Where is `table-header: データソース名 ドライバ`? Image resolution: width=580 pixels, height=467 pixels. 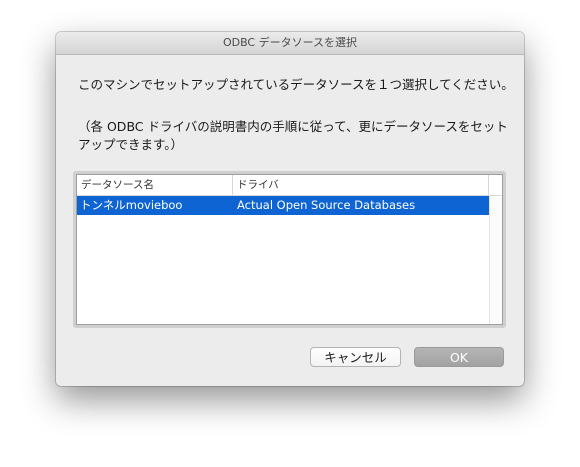 table-header: データソース名 ドライバ is located at coordinates (289, 185).